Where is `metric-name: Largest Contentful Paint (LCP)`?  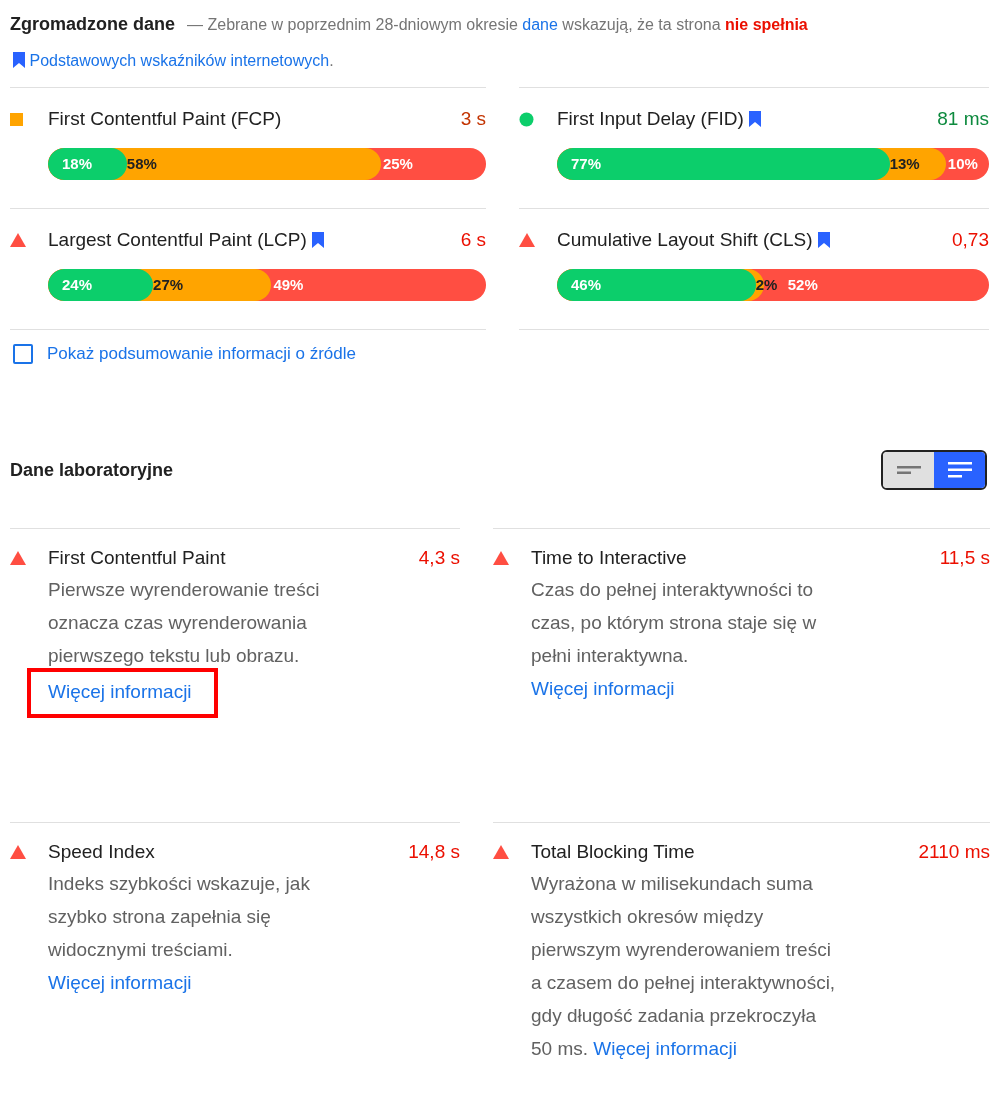 metric-name: Largest Contentful Paint (LCP) is located at coordinates (177, 240).